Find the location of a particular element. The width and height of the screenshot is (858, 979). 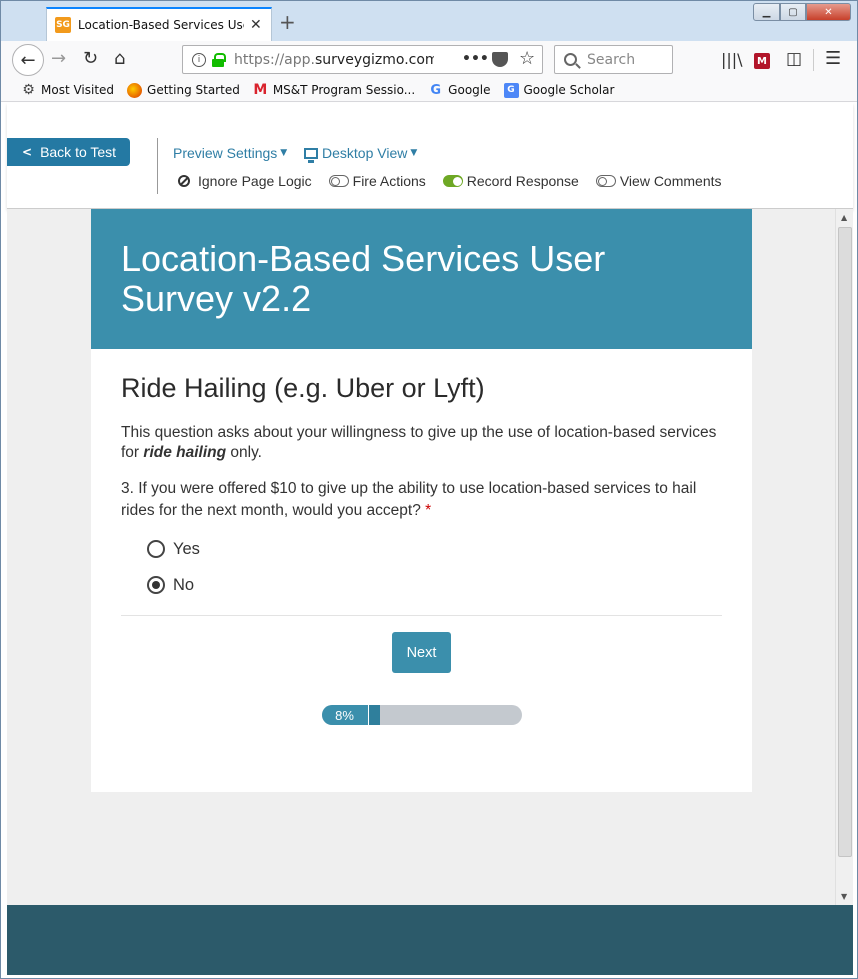

bookmark-label: Google is located at coordinates (469, 90).